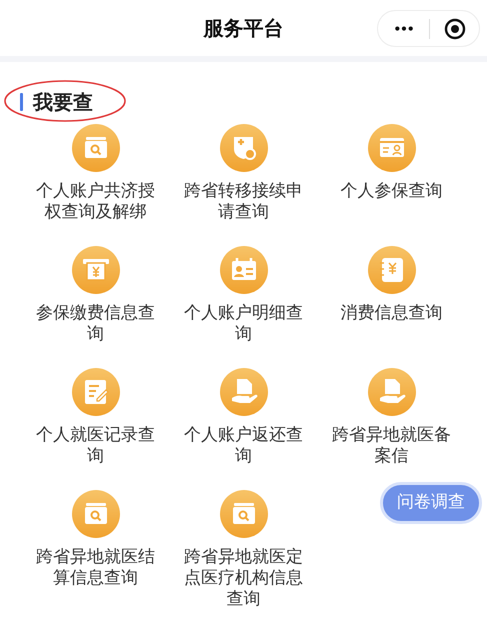 The width and height of the screenshot is (487, 621). Describe the element at coordinates (392, 270) in the screenshot. I see `yuan-book-icon` at that location.